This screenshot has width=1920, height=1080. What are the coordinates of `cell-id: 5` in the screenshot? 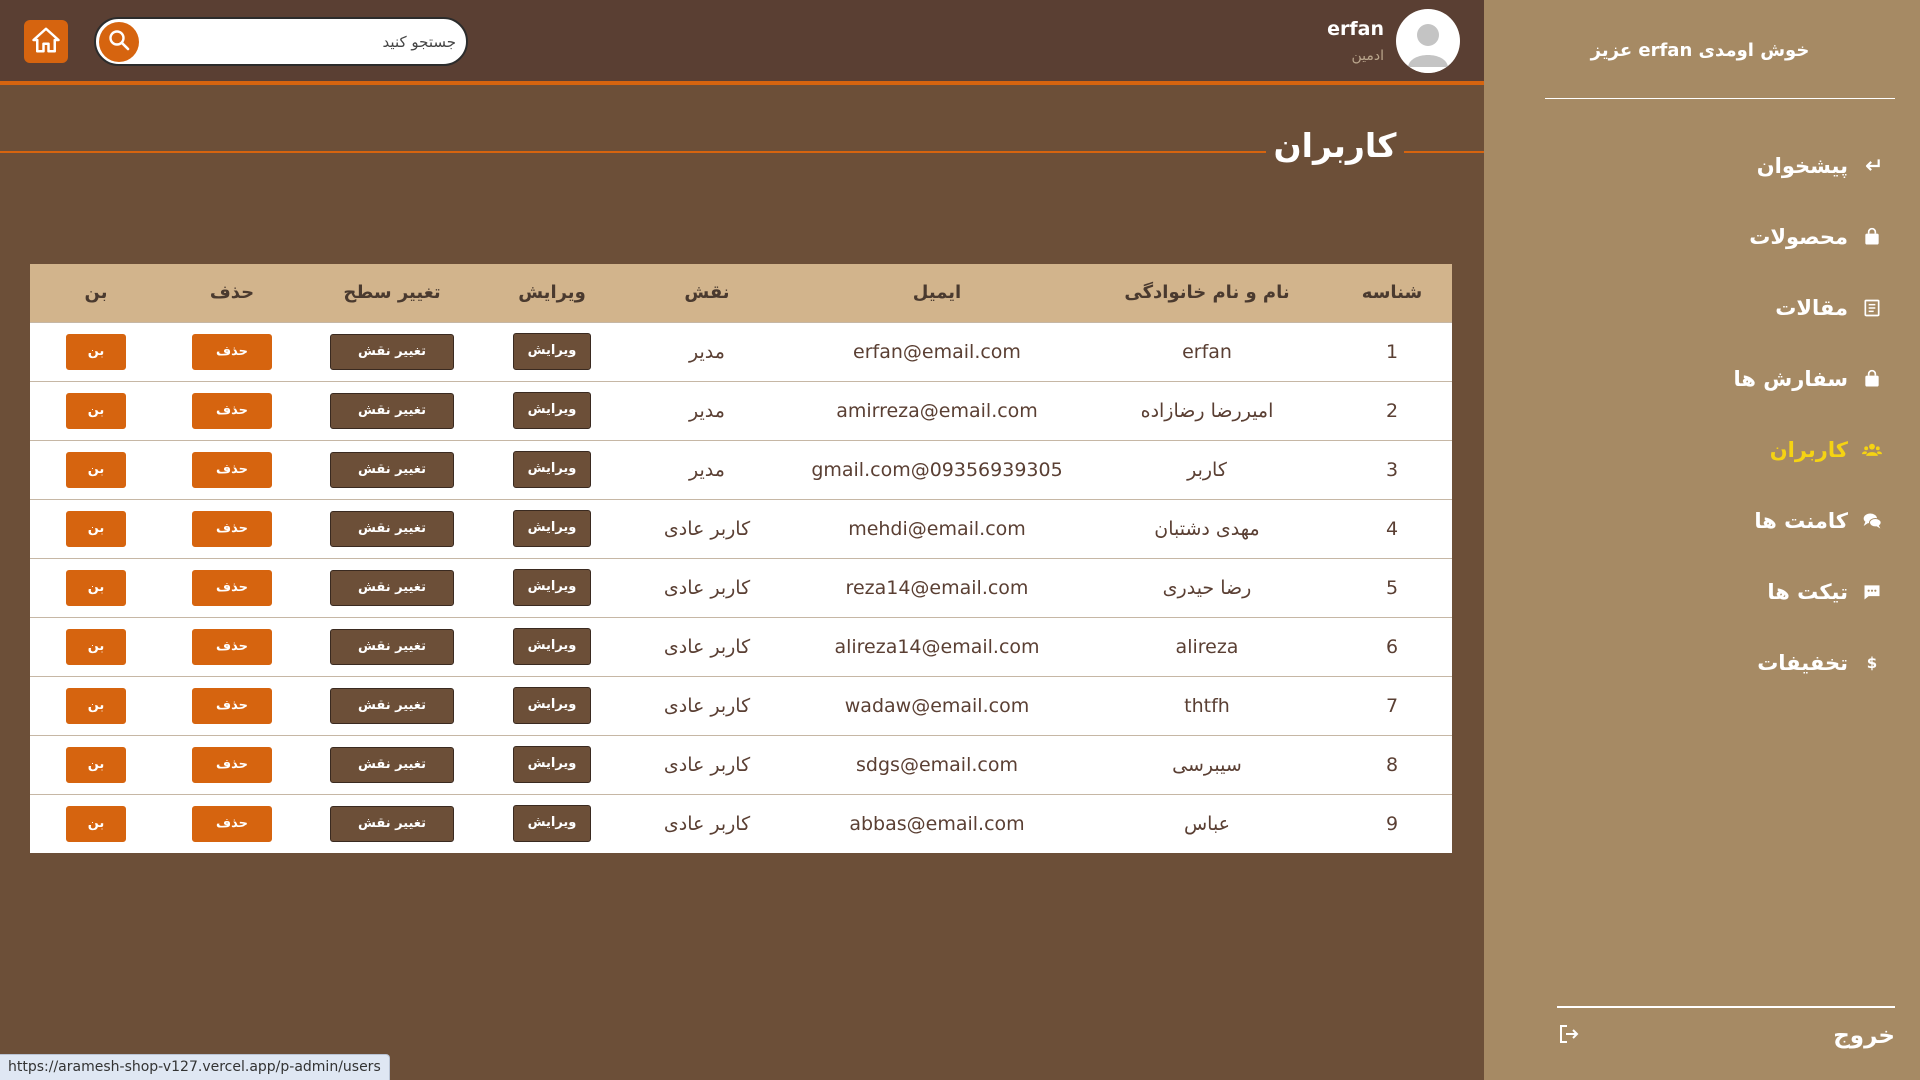 It's located at (1392, 587).